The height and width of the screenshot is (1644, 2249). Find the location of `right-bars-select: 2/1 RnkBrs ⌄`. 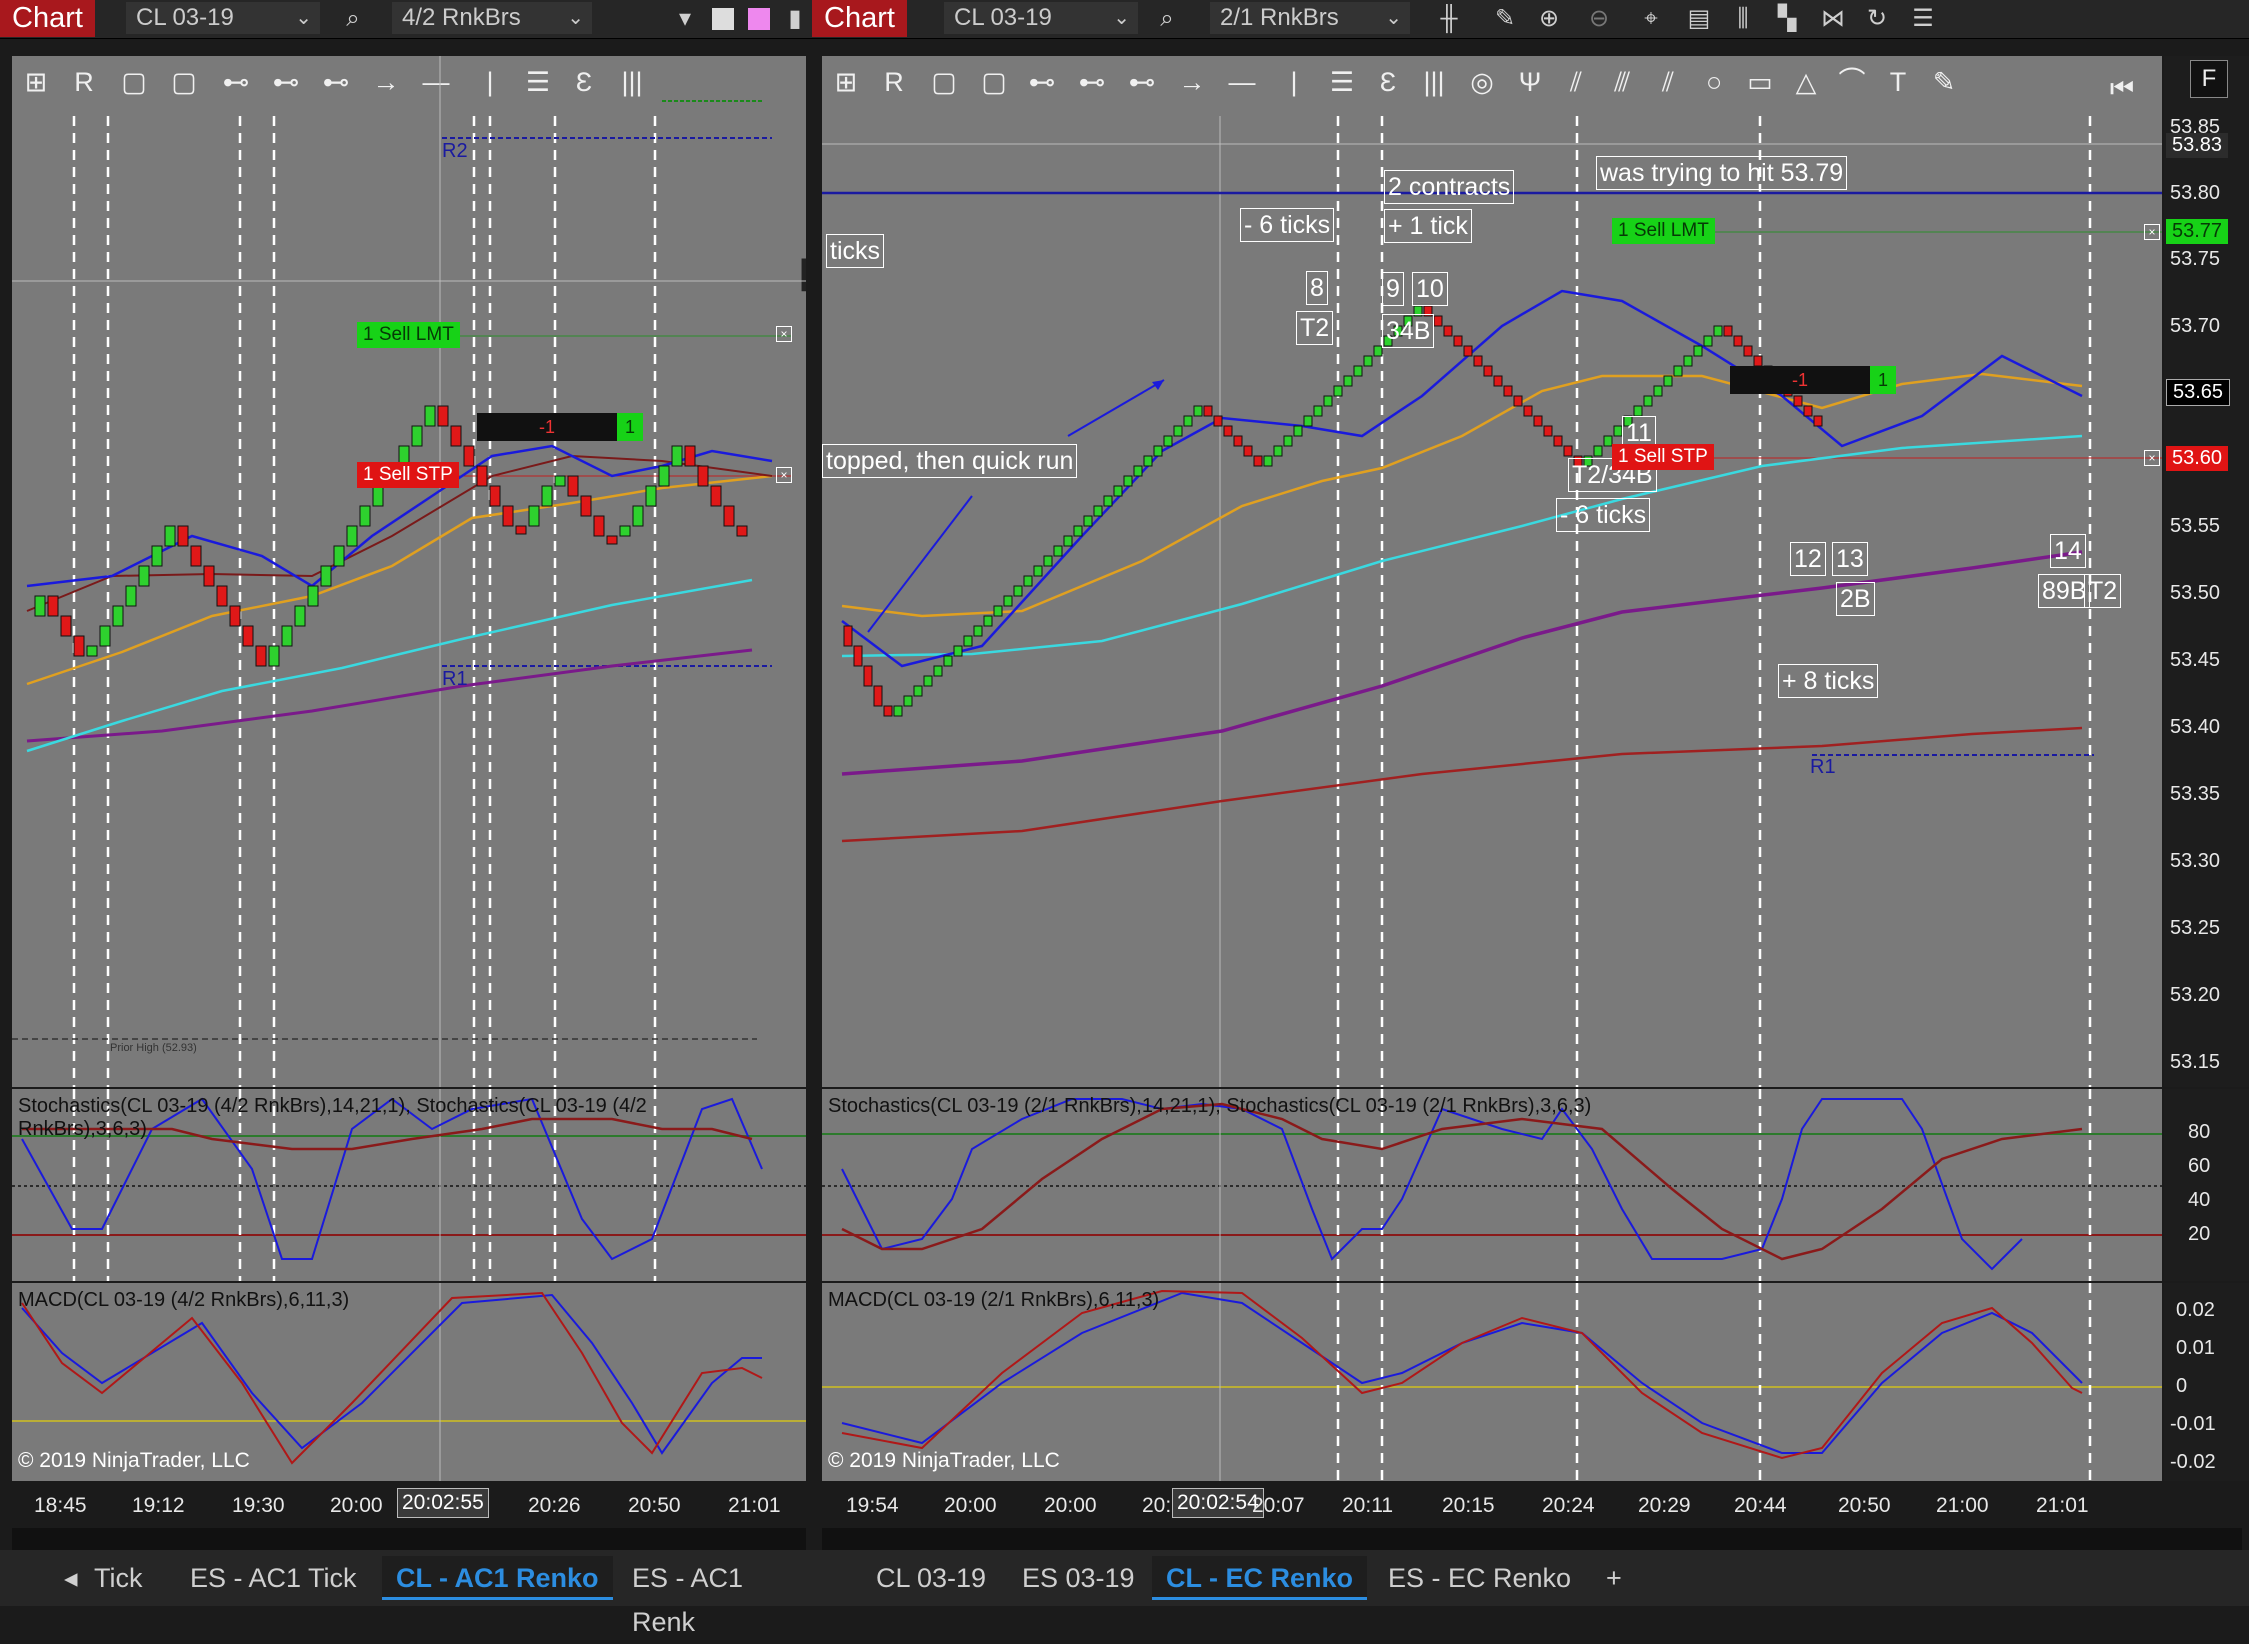

right-bars-select: 2/1 RnkBrs ⌄ is located at coordinates (1310, 18).